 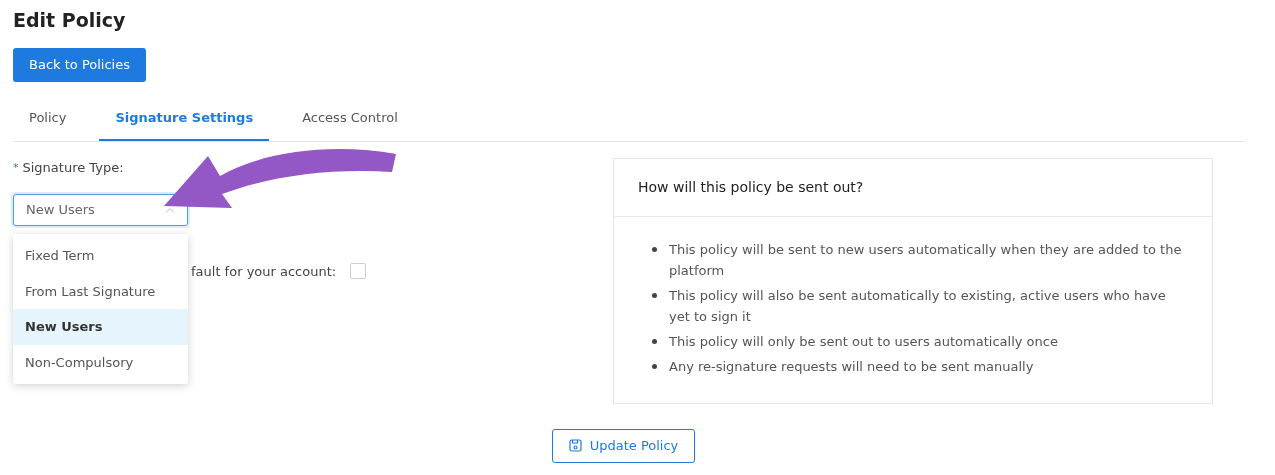 I want to click on bullet-text: This policy will also be sent automatically to existing, active users who have yet to sign it, so click(x=918, y=306).